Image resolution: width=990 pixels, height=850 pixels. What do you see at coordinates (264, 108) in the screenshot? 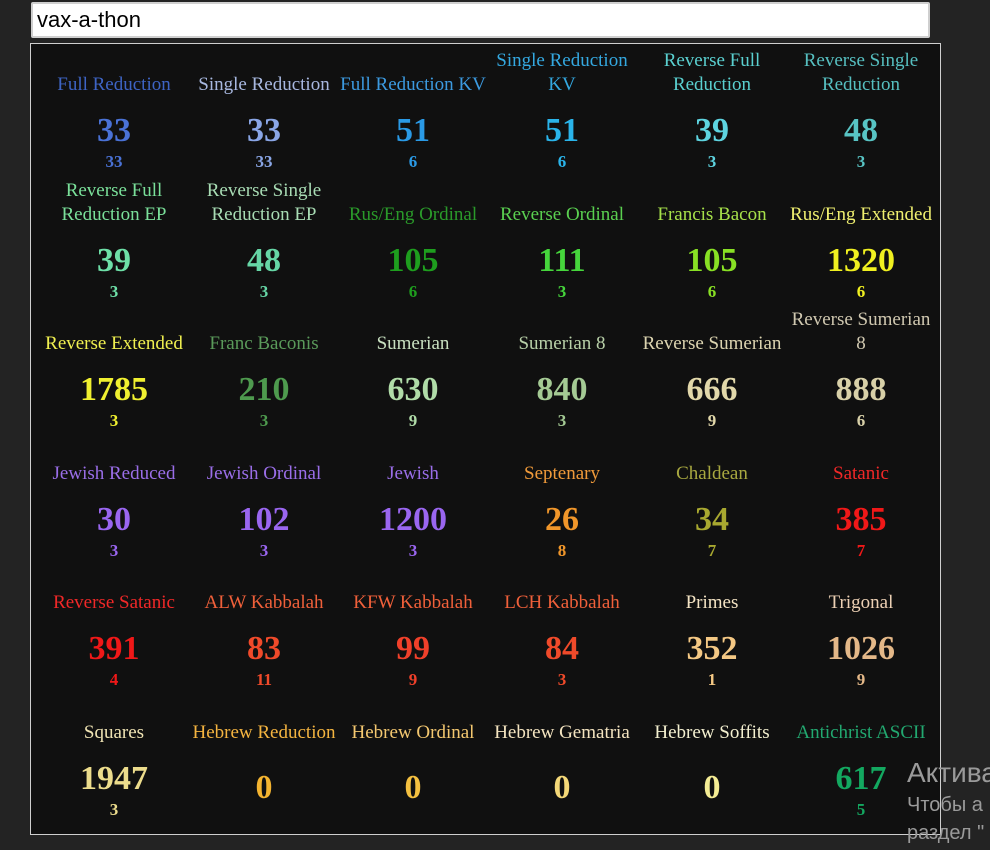
I see `cipher-cell: Single Reduction 33 33` at bounding box center [264, 108].